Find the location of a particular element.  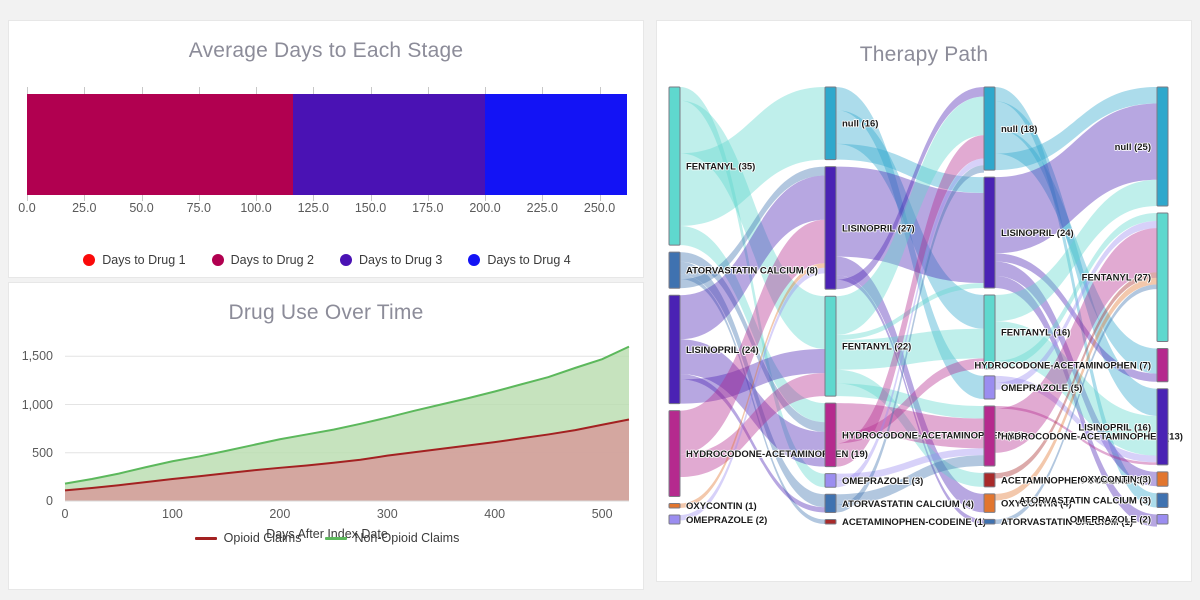

x-axis-tick-label: 100 is located at coordinates (172, 514).